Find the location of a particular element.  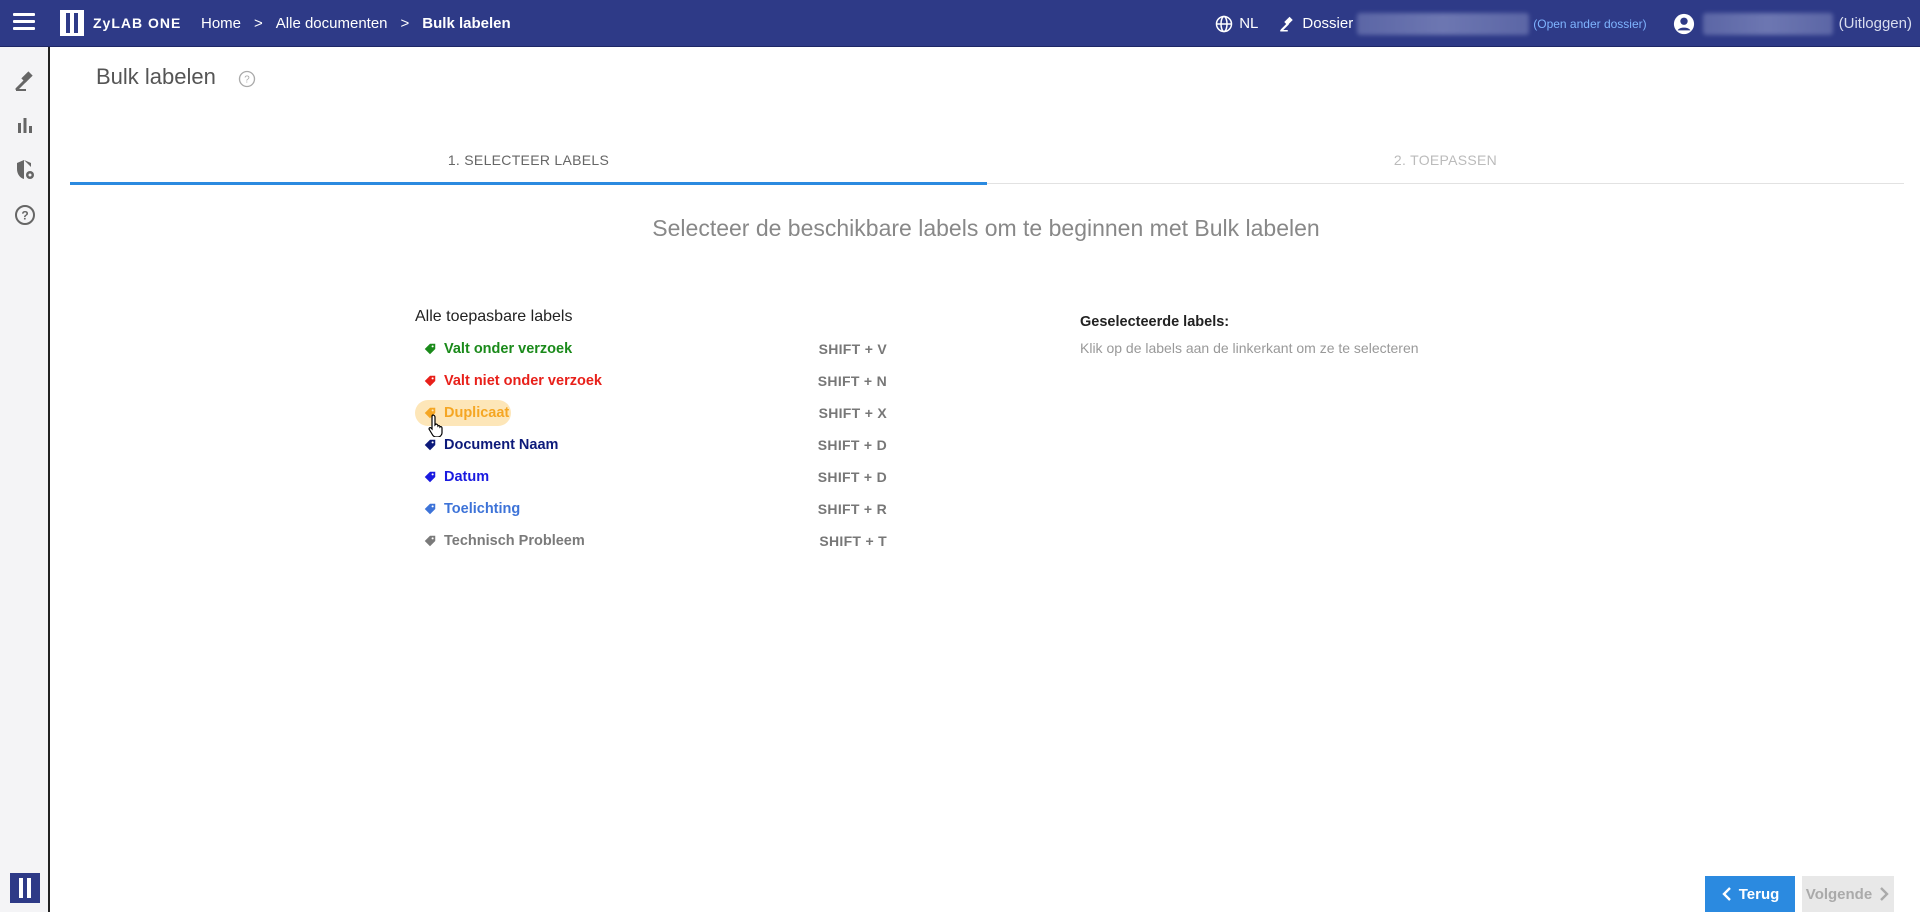

label-item: Document Naam SHIFT + D is located at coordinates (651, 445).